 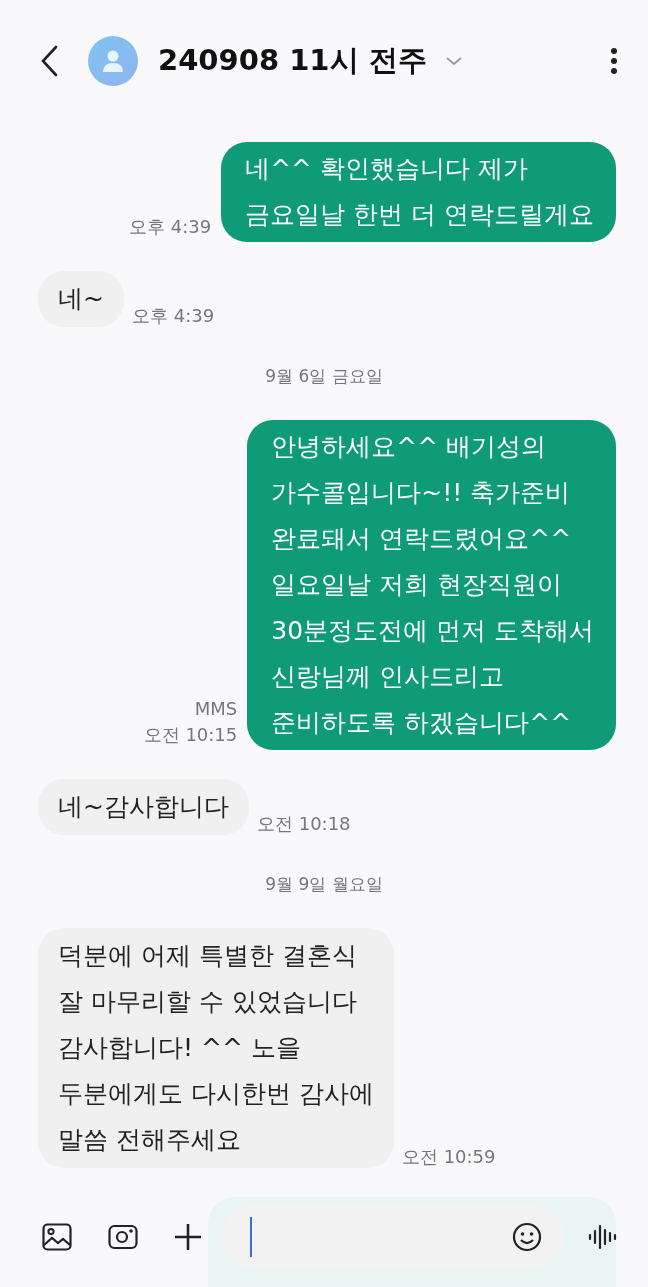 What do you see at coordinates (113, 61) in the screenshot?
I see `avatar-icon` at bounding box center [113, 61].